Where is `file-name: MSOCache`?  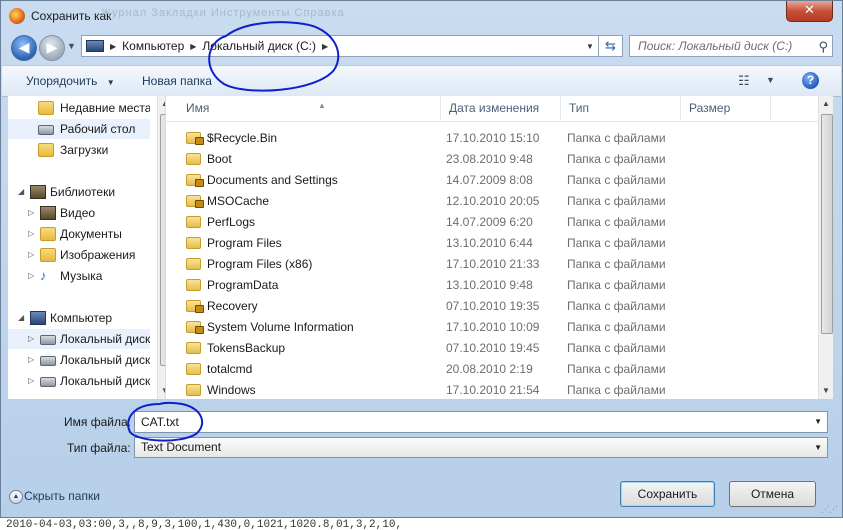
file-name: MSOCache is located at coordinates (238, 201).